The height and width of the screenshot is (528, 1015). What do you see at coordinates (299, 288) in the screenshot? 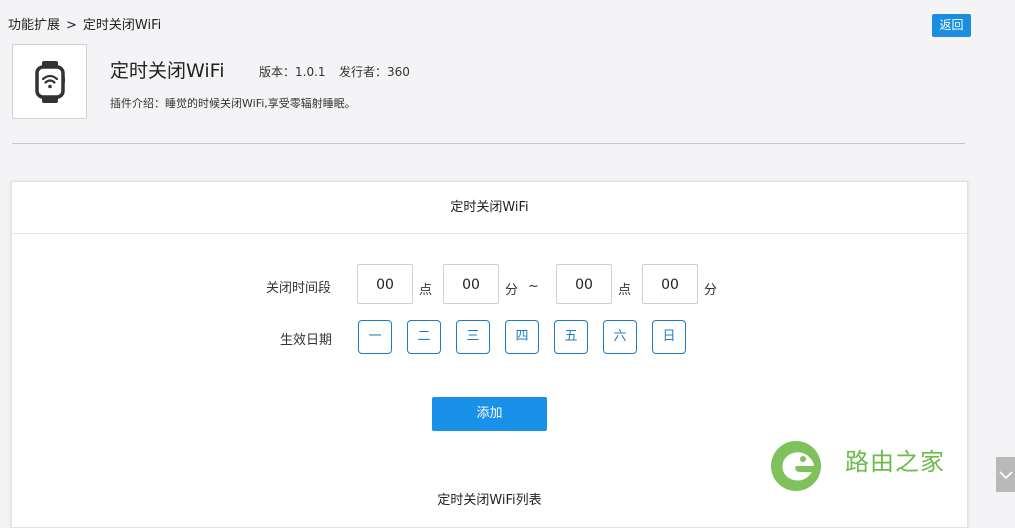
I see `close-period-label: 关闭时间段` at bounding box center [299, 288].